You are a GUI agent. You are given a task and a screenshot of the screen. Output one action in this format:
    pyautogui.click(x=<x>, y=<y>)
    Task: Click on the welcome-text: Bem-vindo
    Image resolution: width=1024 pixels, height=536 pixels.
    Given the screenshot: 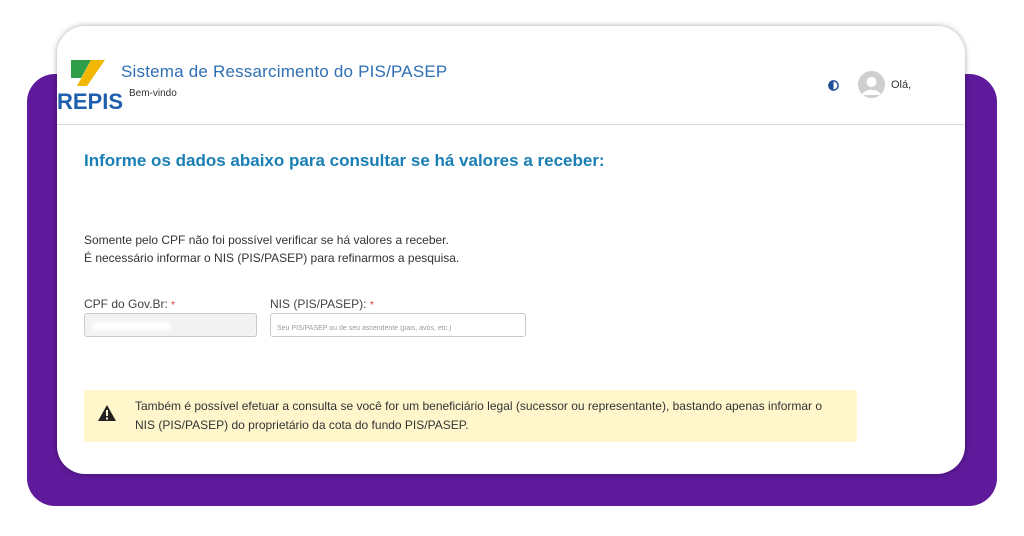 What is the action you would take?
    pyautogui.click(x=153, y=93)
    